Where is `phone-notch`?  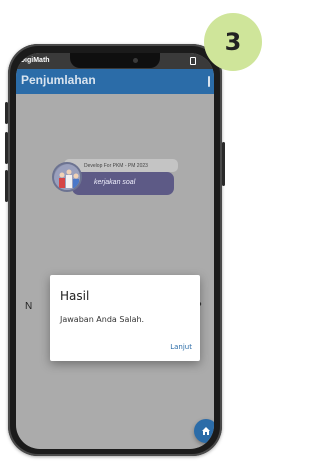 phone-notch is located at coordinates (115, 60).